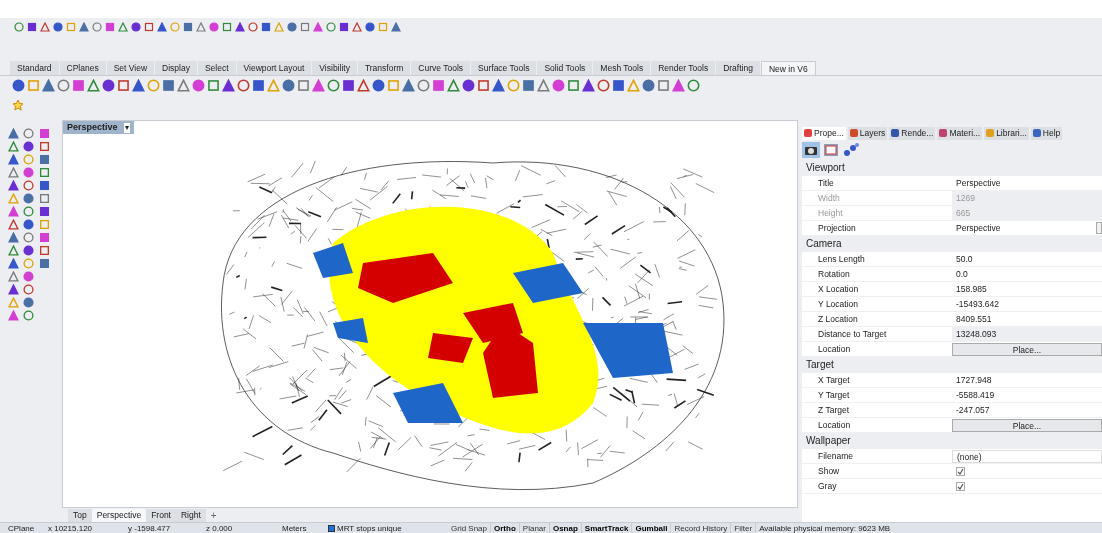  I want to click on ribbon-tab: Set View, so click(130, 68).